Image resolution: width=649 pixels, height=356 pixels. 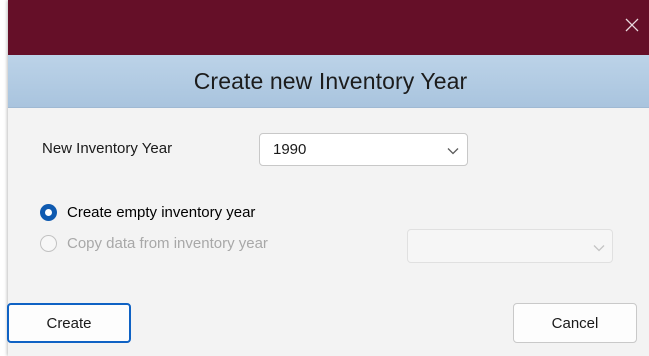 I want to click on radio-copy-data, so click(x=48, y=243).